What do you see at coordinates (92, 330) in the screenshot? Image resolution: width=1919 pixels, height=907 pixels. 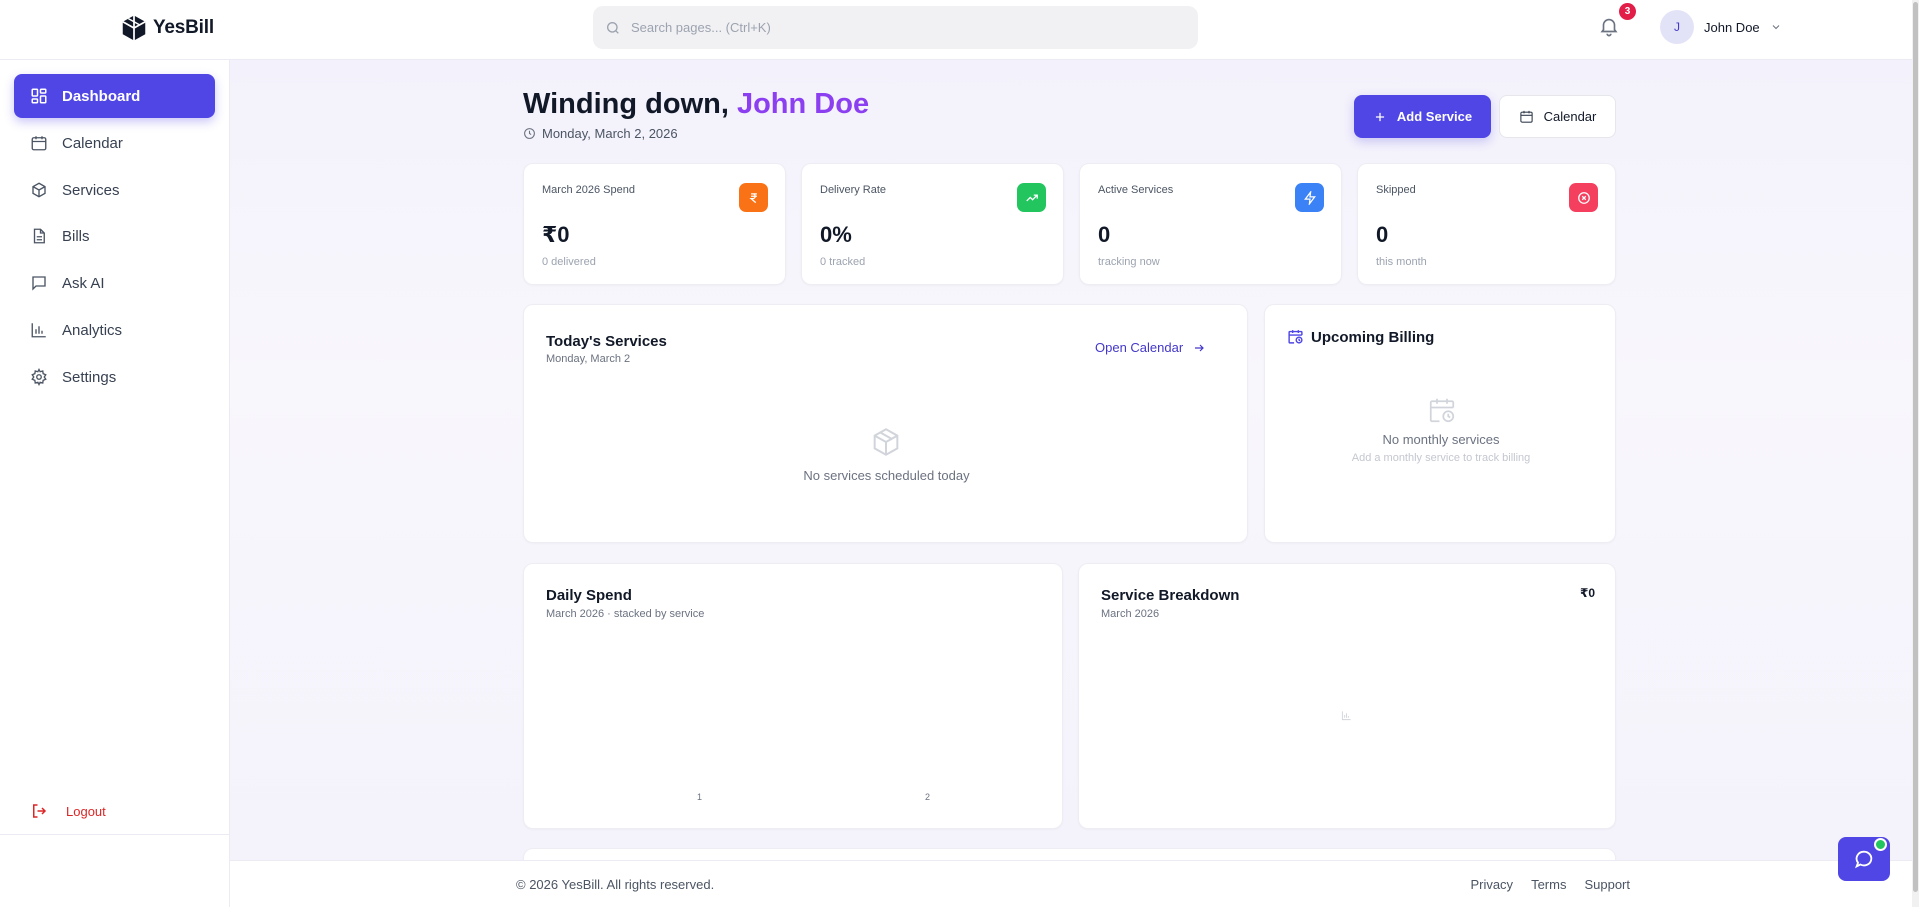 I see `sidebar-item-label: Analytics` at bounding box center [92, 330].